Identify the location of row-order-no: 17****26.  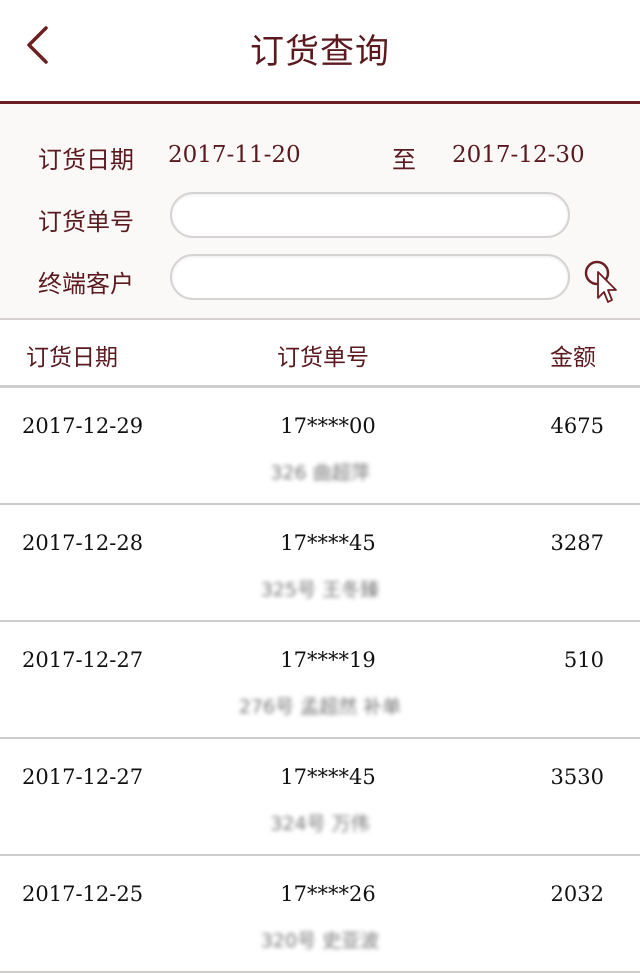
(328, 894).